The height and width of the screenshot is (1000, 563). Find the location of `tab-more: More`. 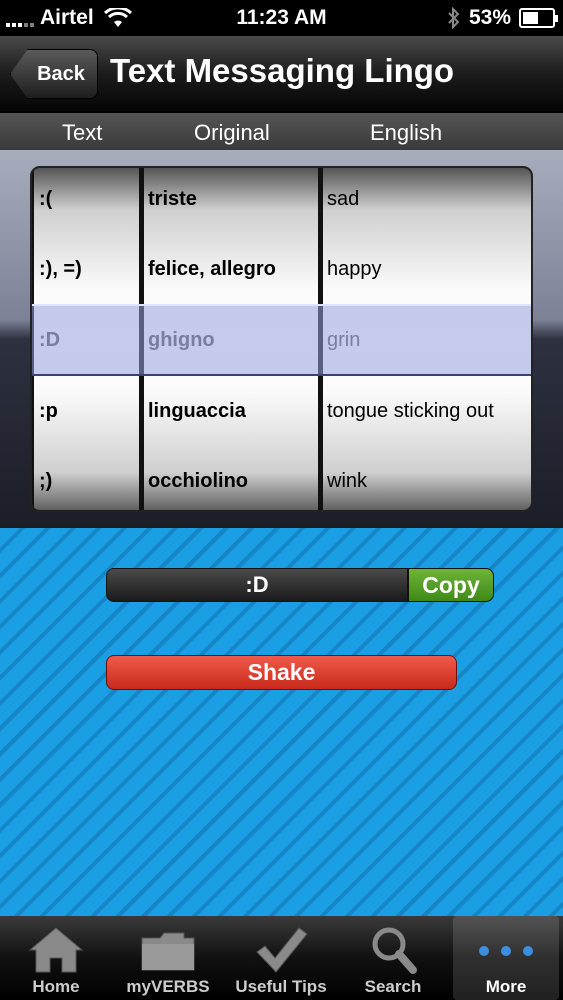

tab-more: More is located at coordinates (506, 958).